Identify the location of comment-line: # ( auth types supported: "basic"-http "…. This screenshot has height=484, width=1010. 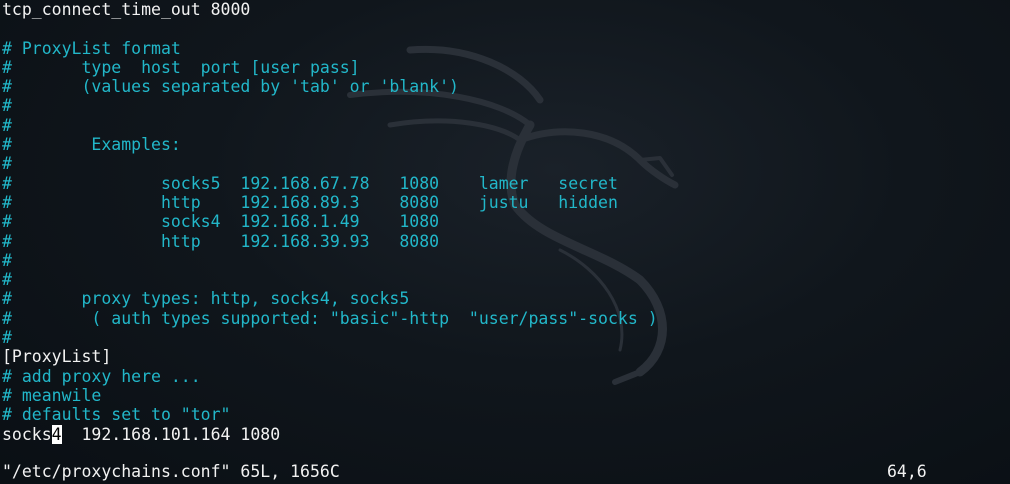
(330, 318).